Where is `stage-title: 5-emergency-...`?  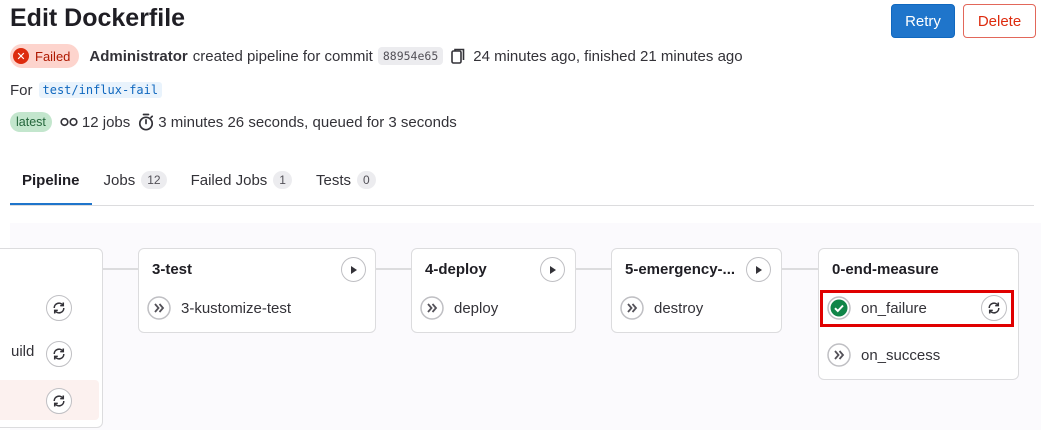
stage-title: 5-emergency-... is located at coordinates (680, 269).